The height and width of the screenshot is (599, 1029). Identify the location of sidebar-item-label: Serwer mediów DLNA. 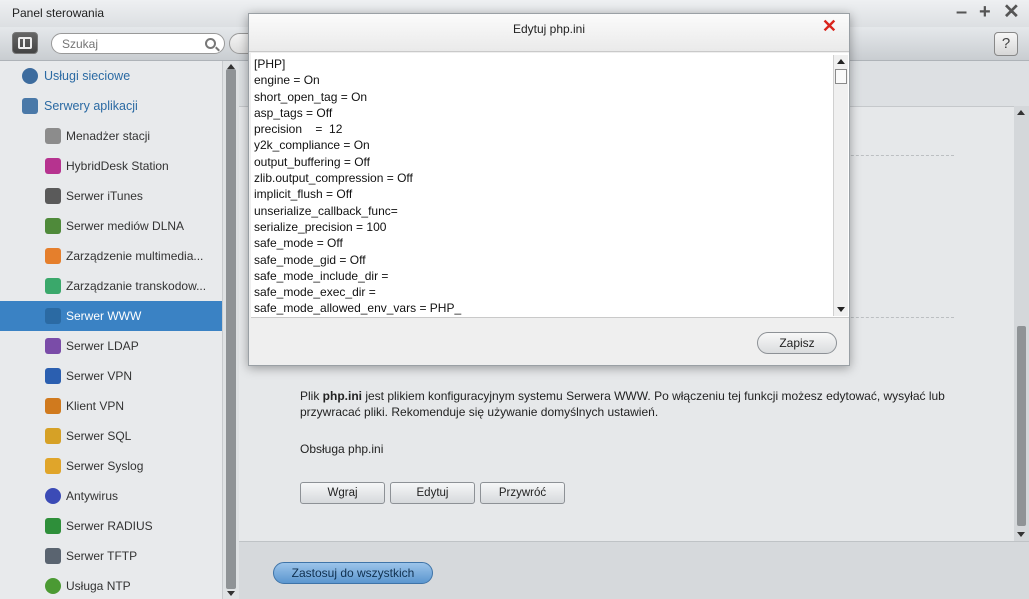
(125, 226).